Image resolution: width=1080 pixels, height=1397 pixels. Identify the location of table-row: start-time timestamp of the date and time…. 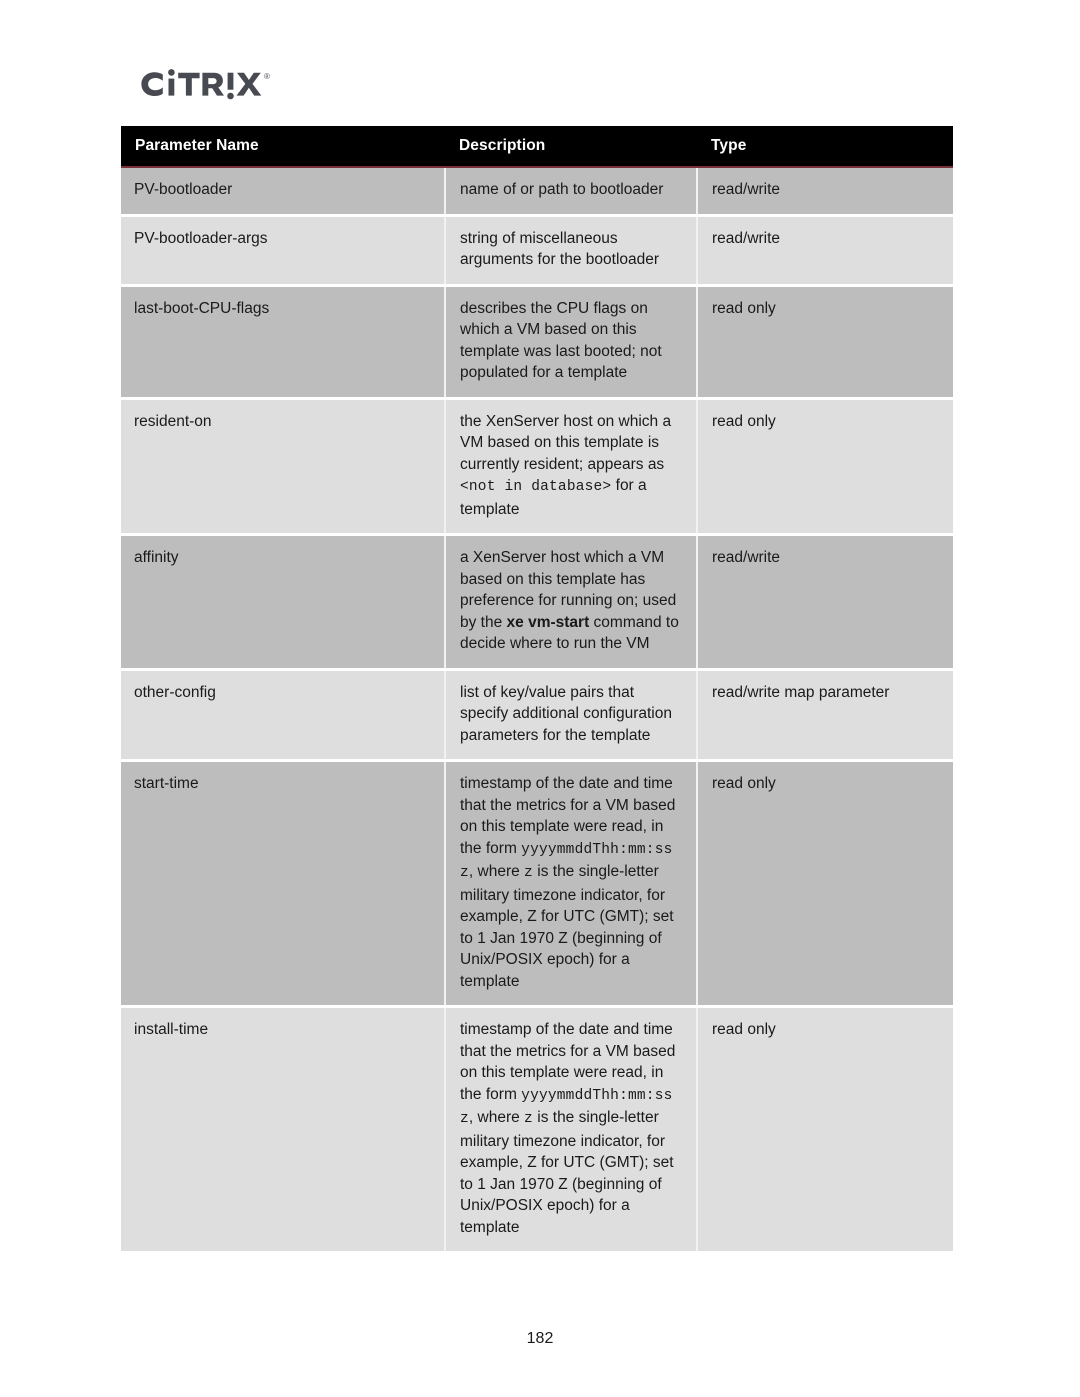
(537, 883).